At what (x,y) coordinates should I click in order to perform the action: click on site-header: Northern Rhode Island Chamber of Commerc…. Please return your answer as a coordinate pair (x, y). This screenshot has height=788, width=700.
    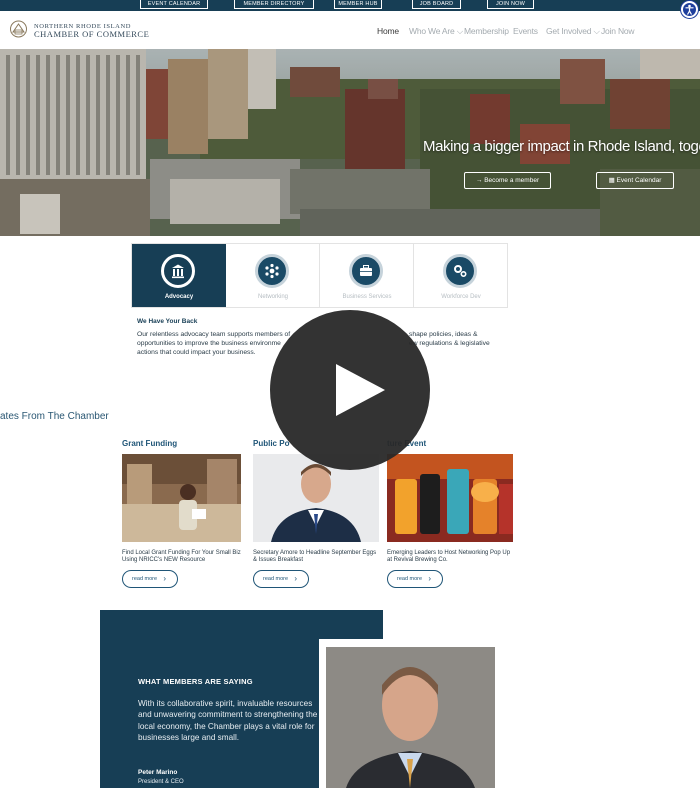
    Looking at the image, I should click on (350, 30).